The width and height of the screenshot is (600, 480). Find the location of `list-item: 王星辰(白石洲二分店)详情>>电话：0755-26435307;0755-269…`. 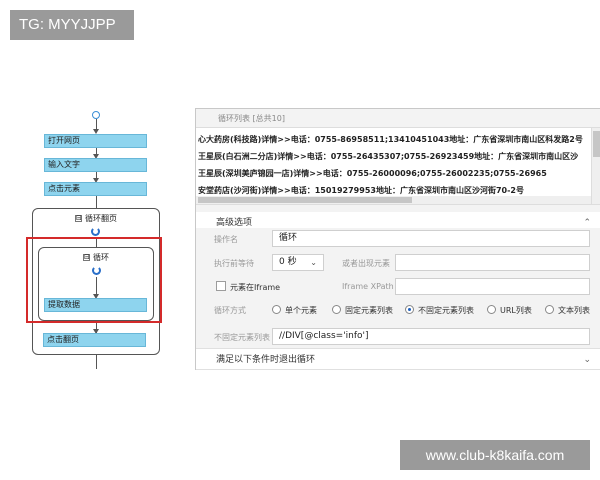

list-item: 王星辰(白石洲二分店)详情>>电话：0755-26435307;0755-269… is located at coordinates (388, 156).